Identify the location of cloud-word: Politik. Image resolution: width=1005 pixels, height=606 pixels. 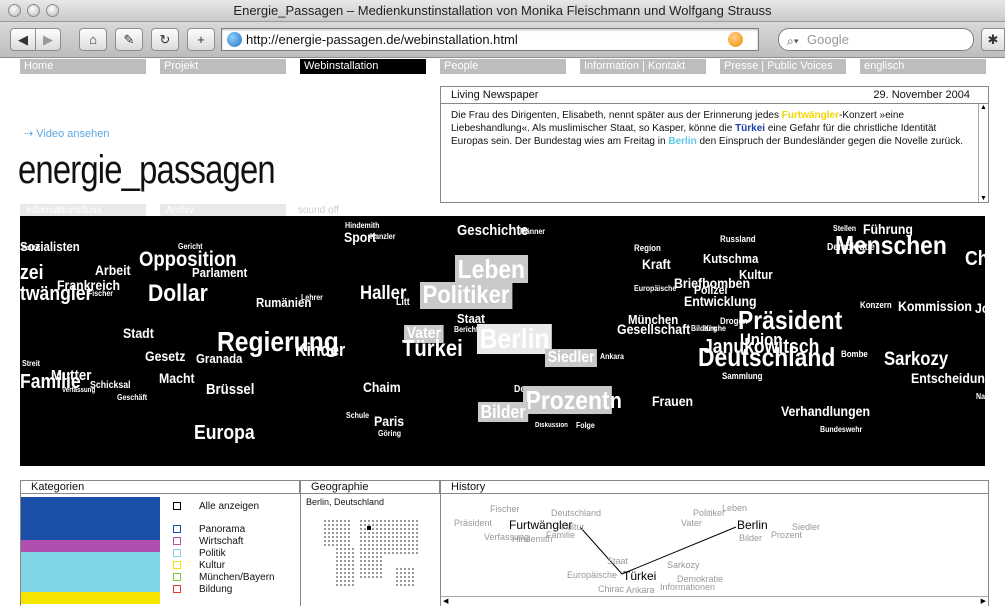
(31, 248).